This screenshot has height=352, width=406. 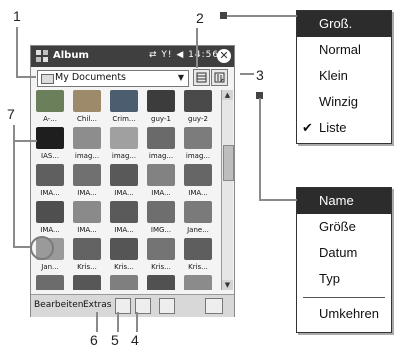 What do you see at coordinates (227, 190) in the screenshot?
I see `scrollbar: ▲ ▼` at bounding box center [227, 190].